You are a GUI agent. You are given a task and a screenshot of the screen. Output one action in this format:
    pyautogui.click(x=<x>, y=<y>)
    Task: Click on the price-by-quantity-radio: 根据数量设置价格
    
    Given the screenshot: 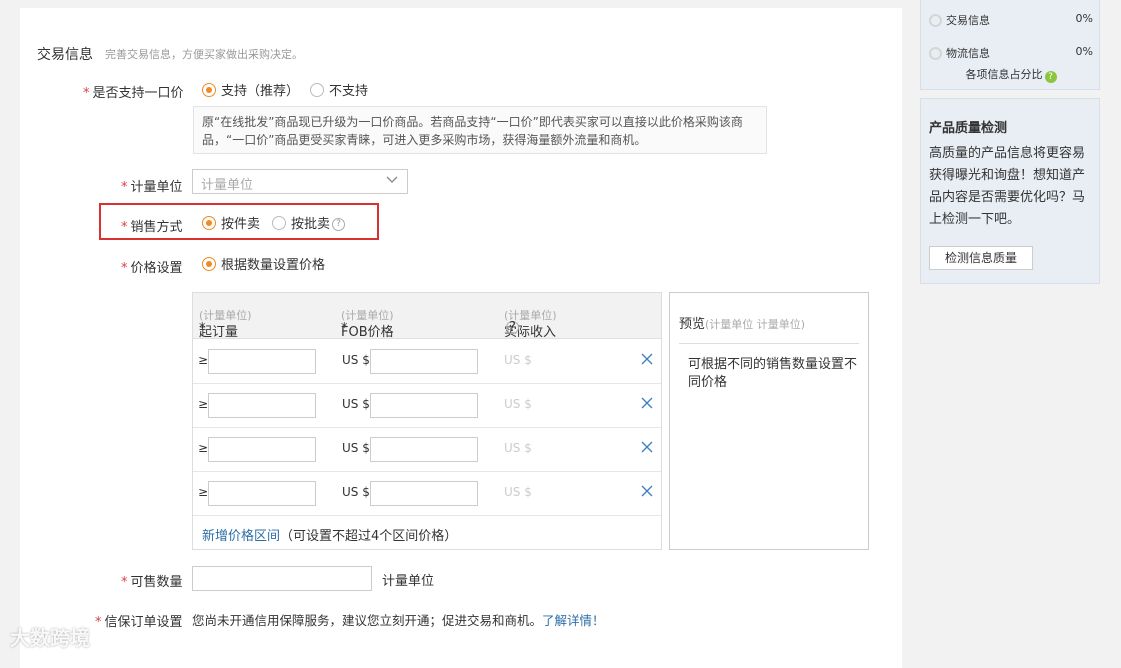 What is the action you would take?
    pyautogui.click(x=263, y=263)
    